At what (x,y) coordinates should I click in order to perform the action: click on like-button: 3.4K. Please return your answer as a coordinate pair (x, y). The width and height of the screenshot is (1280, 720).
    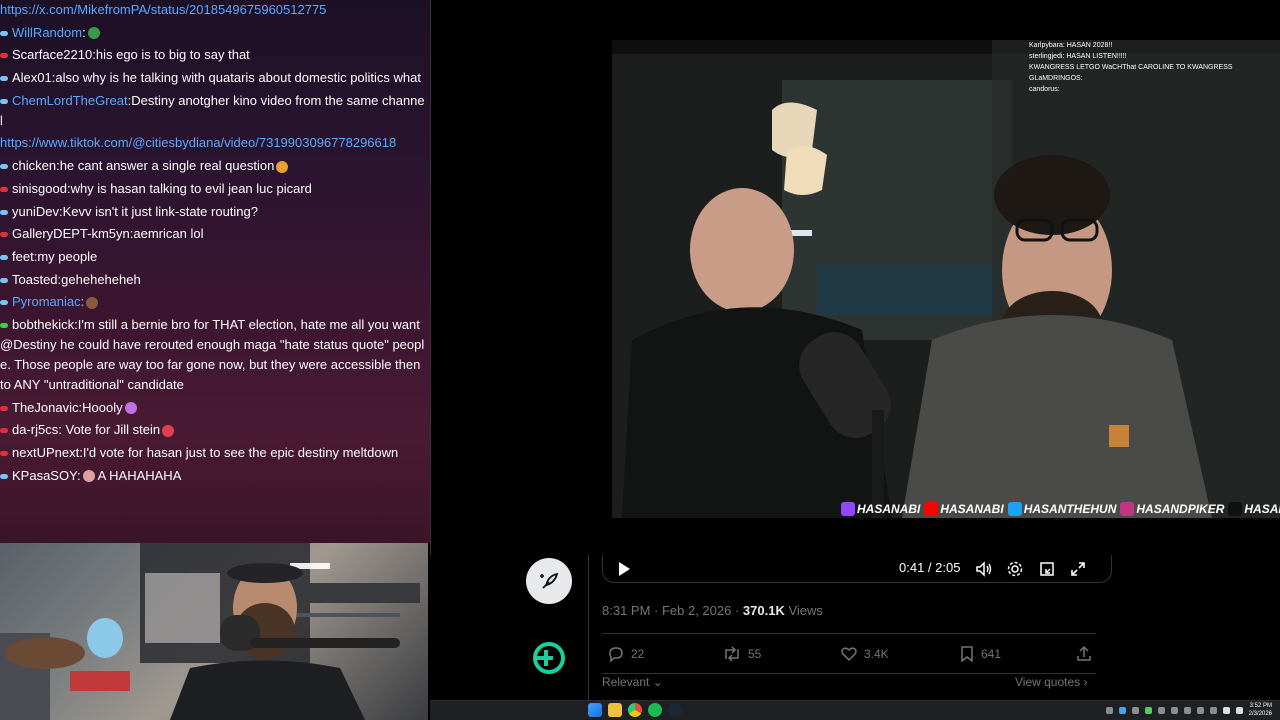
    Looking at the image, I should click on (864, 654).